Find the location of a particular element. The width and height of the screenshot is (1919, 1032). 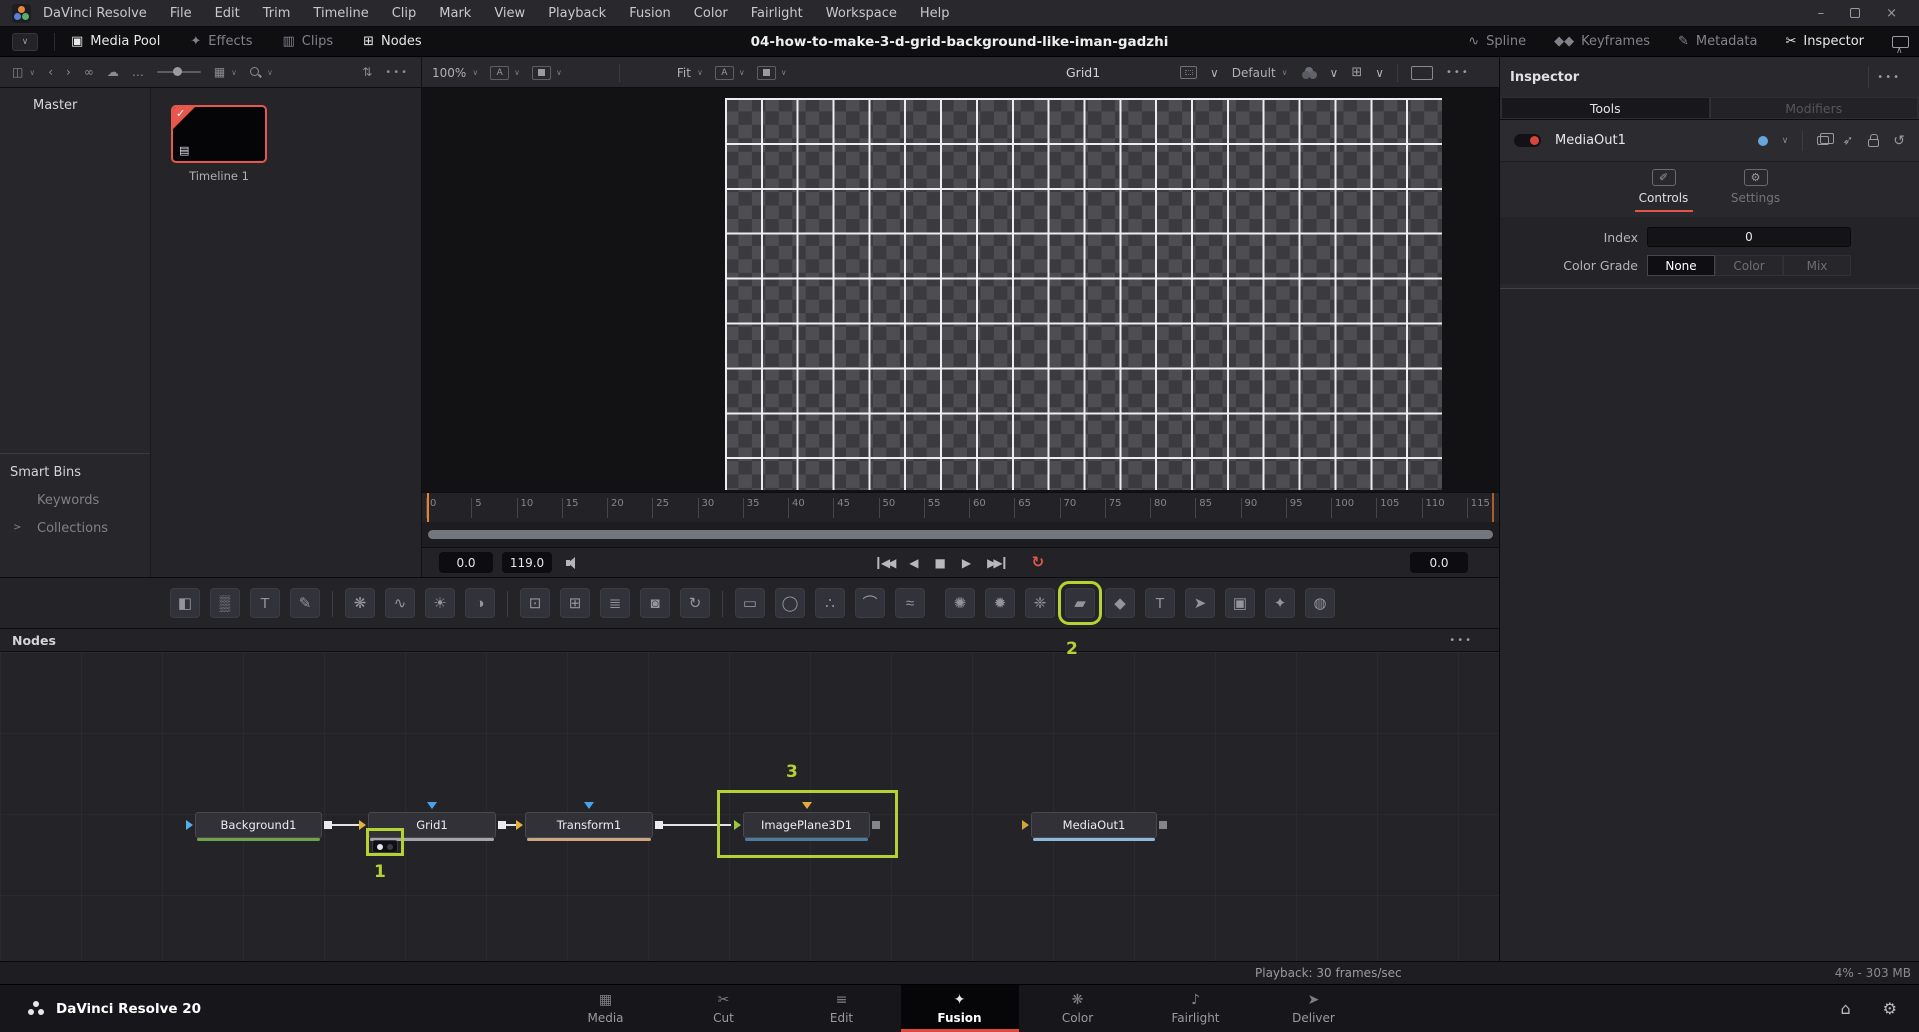

matte-control-tool: ◙ is located at coordinates (655, 603).